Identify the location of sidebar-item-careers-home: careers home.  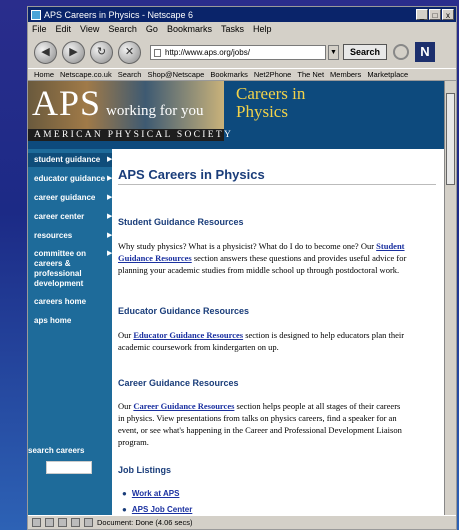
(60, 301).